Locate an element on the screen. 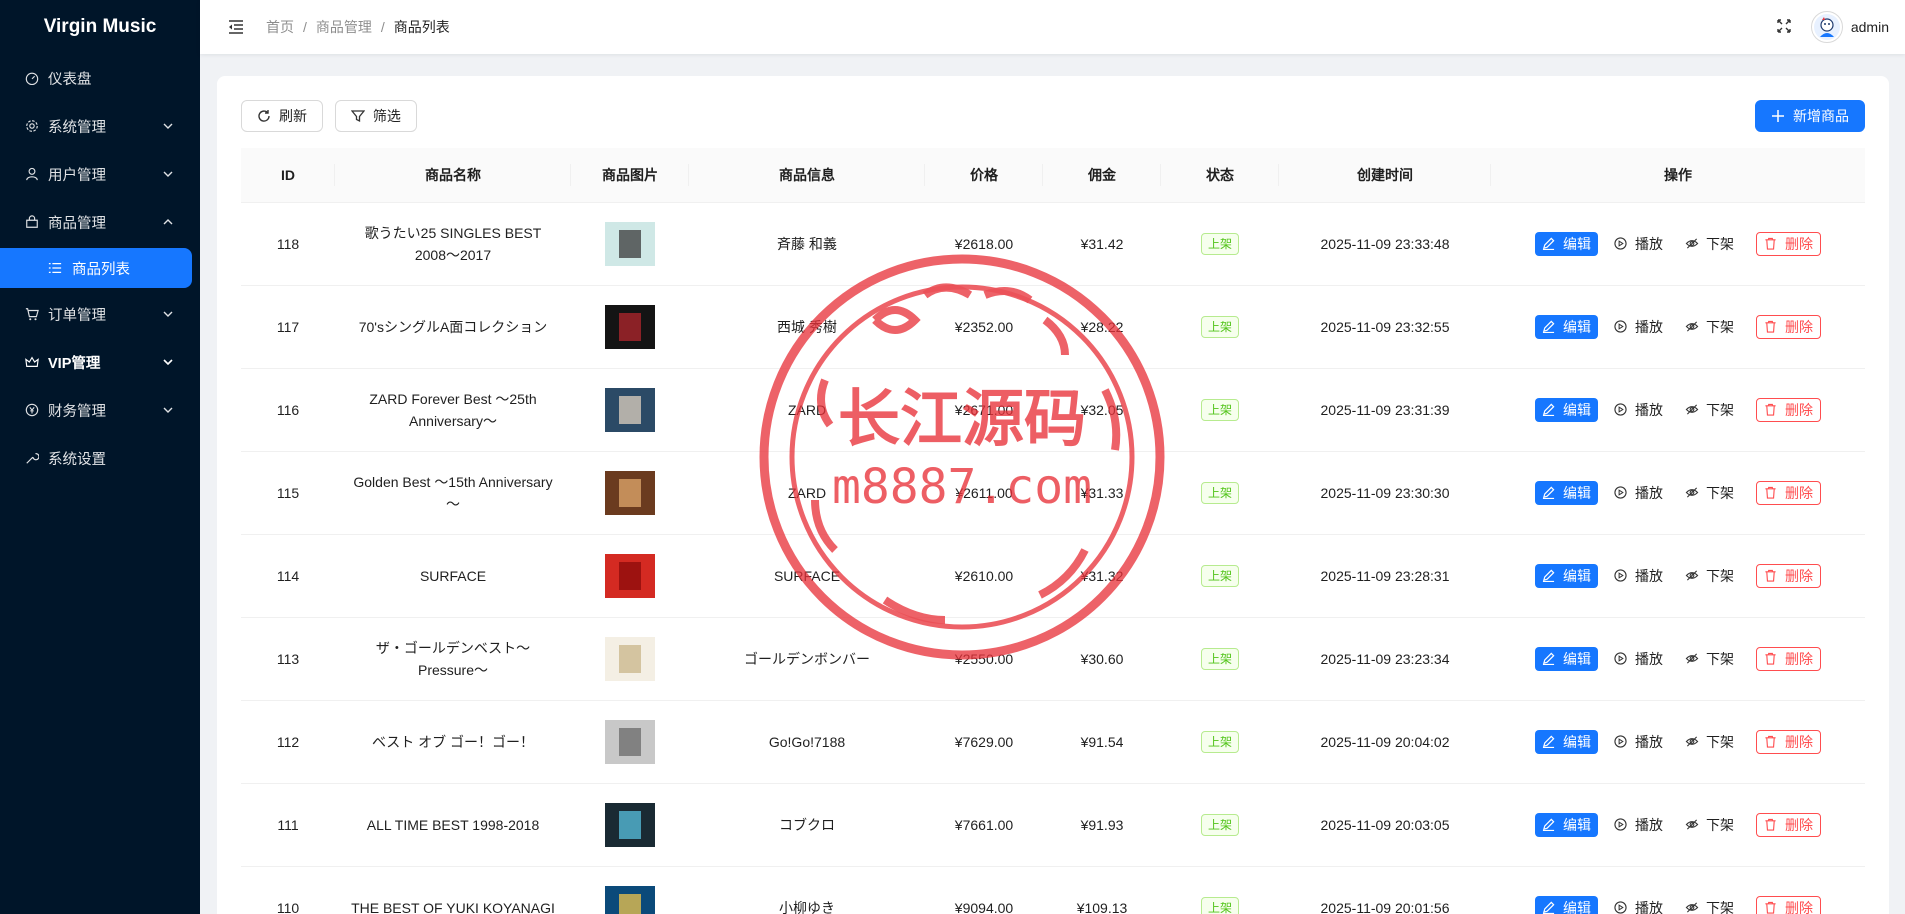  sidebar-item-label: 商品管理 is located at coordinates (77, 223).